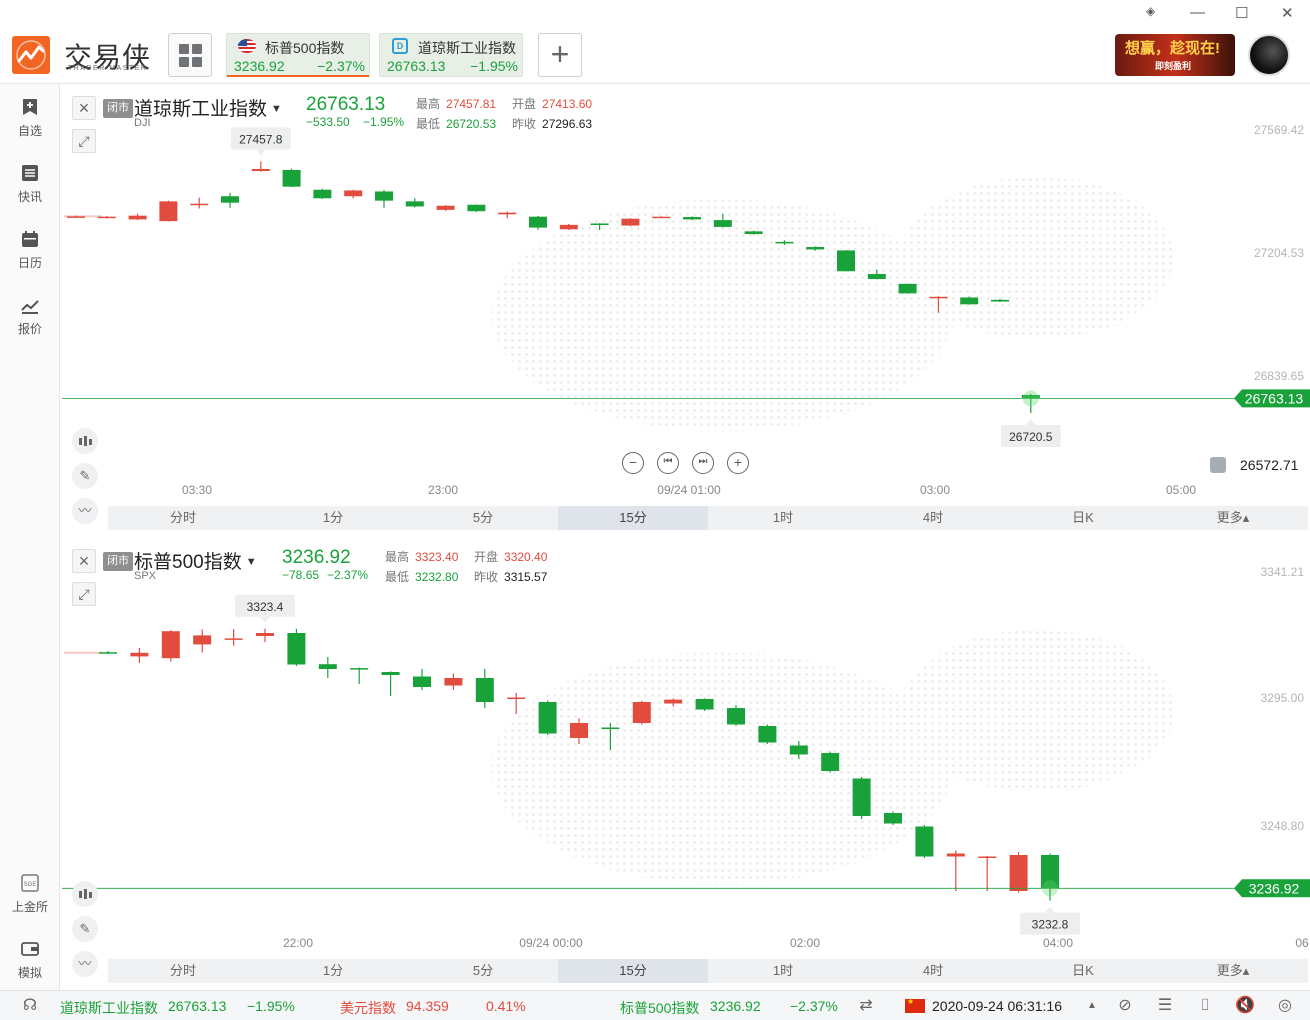 Image resolution: width=1310 pixels, height=1020 pixels. I want to click on tab-name: 道琼斯工业指数, so click(467, 48).